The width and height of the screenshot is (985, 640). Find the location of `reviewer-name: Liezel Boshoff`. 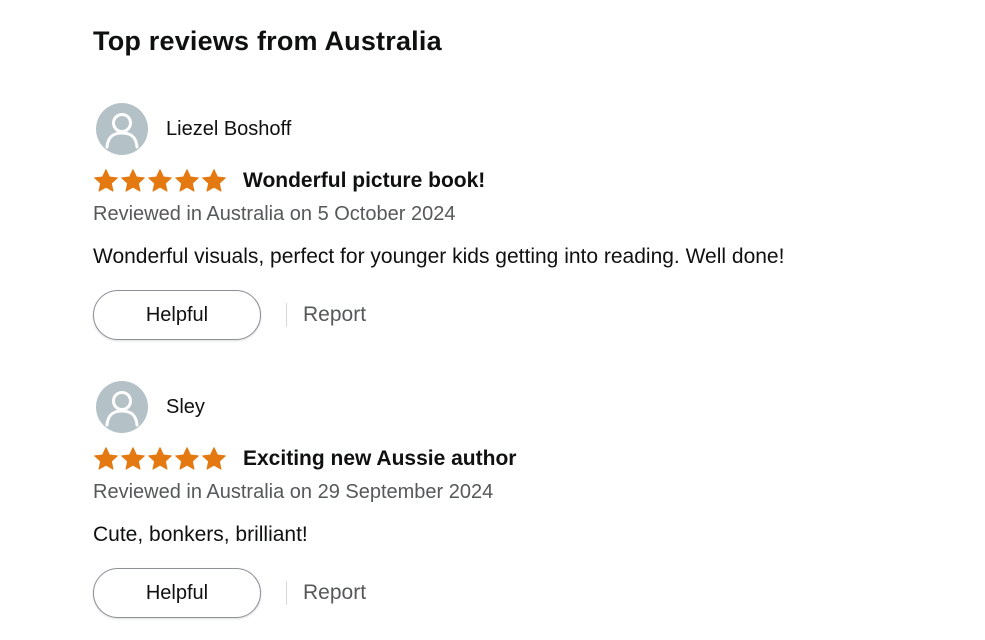

reviewer-name: Liezel Boshoff is located at coordinates (228, 129).